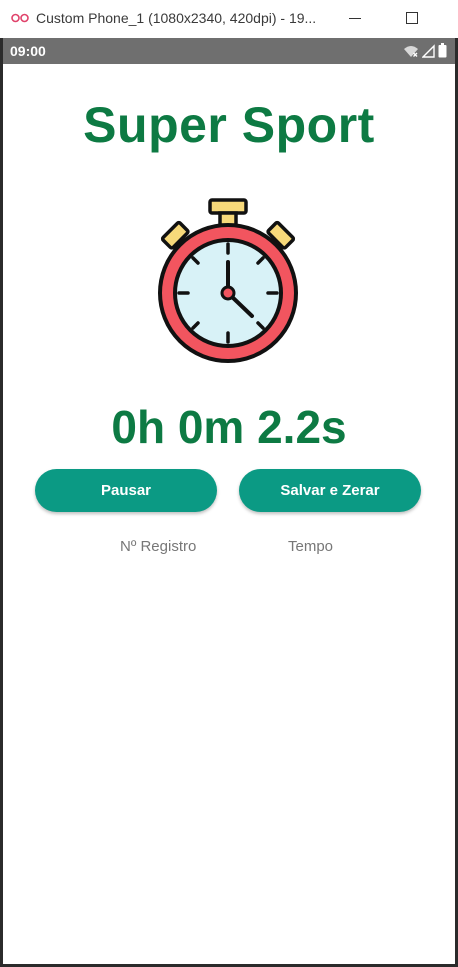 Image resolution: width=458 pixels, height=967 pixels. I want to click on timer-display: 0h 0m 2.2s, so click(229, 427).